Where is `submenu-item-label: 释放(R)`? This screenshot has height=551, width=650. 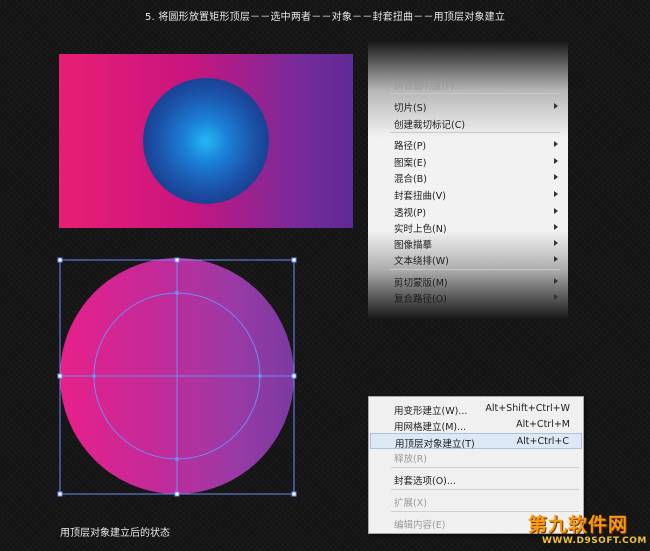 submenu-item-label: 释放(R) is located at coordinates (411, 459).